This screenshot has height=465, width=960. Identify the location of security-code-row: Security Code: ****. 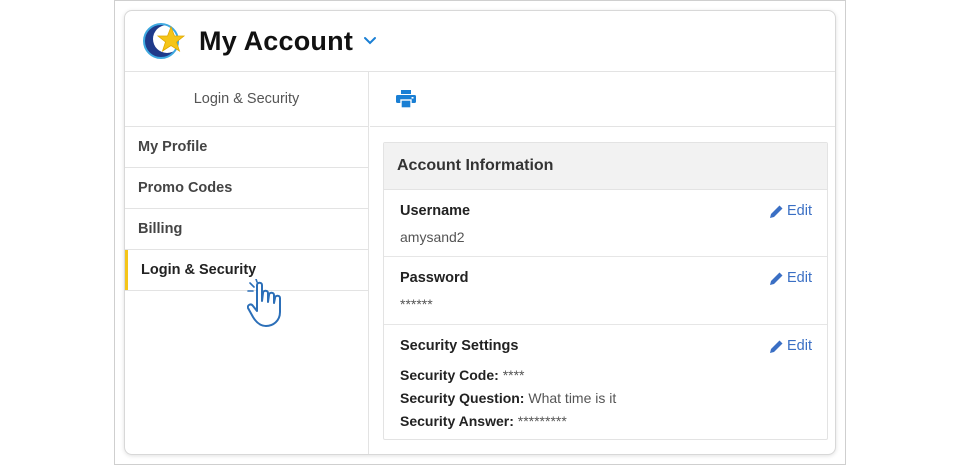
(508, 375).